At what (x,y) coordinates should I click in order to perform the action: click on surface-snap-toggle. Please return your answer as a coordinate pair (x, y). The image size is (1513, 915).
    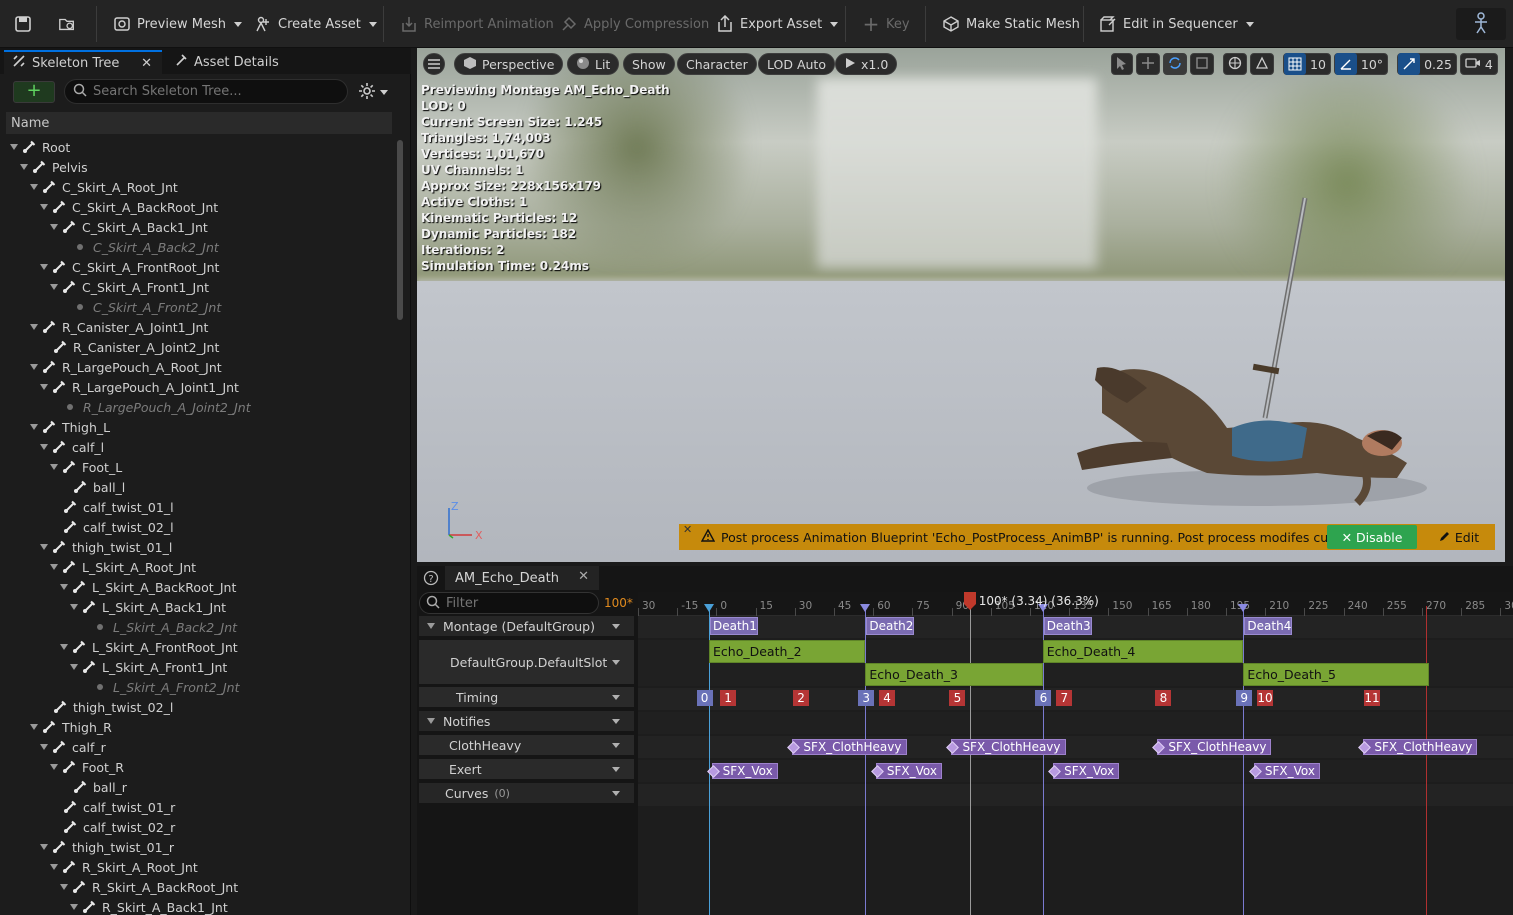
    Looking at the image, I should click on (1262, 64).